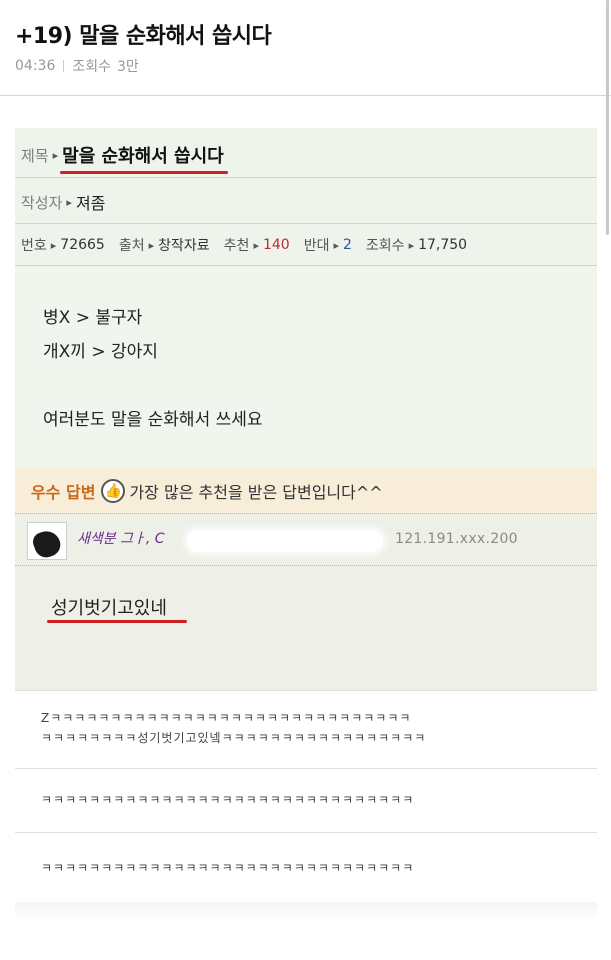 This screenshot has height=960, width=611. What do you see at coordinates (121, 539) in the screenshot?
I see `replier-name: 새색분 그ㅏ, C` at bounding box center [121, 539].